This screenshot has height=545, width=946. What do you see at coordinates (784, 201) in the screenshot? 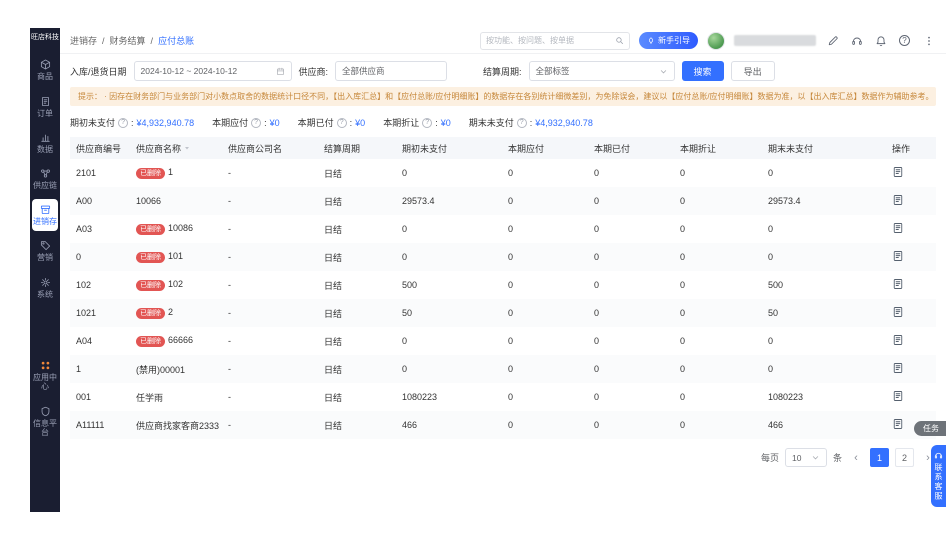
I see `cell-end-unpaid: 29573.4` at bounding box center [784, 201].